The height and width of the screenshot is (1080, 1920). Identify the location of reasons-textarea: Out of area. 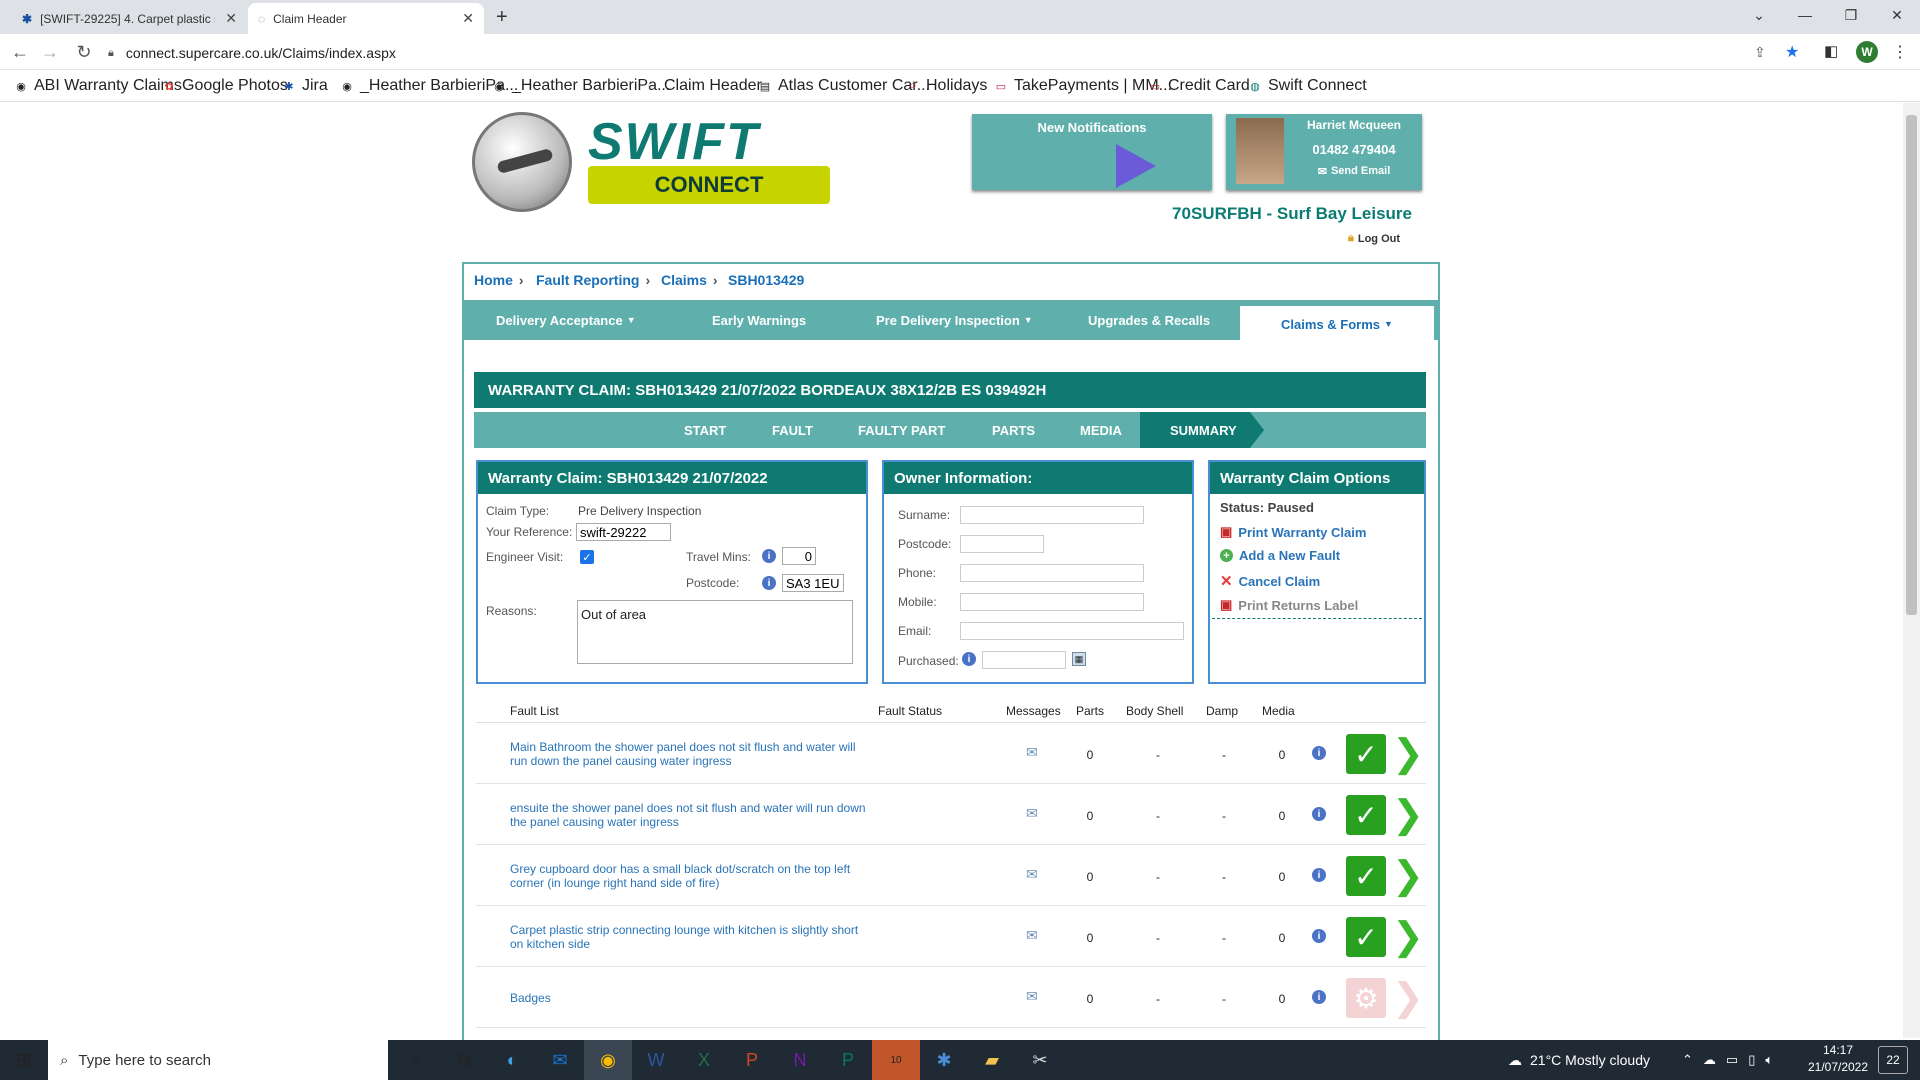
(715, 632).